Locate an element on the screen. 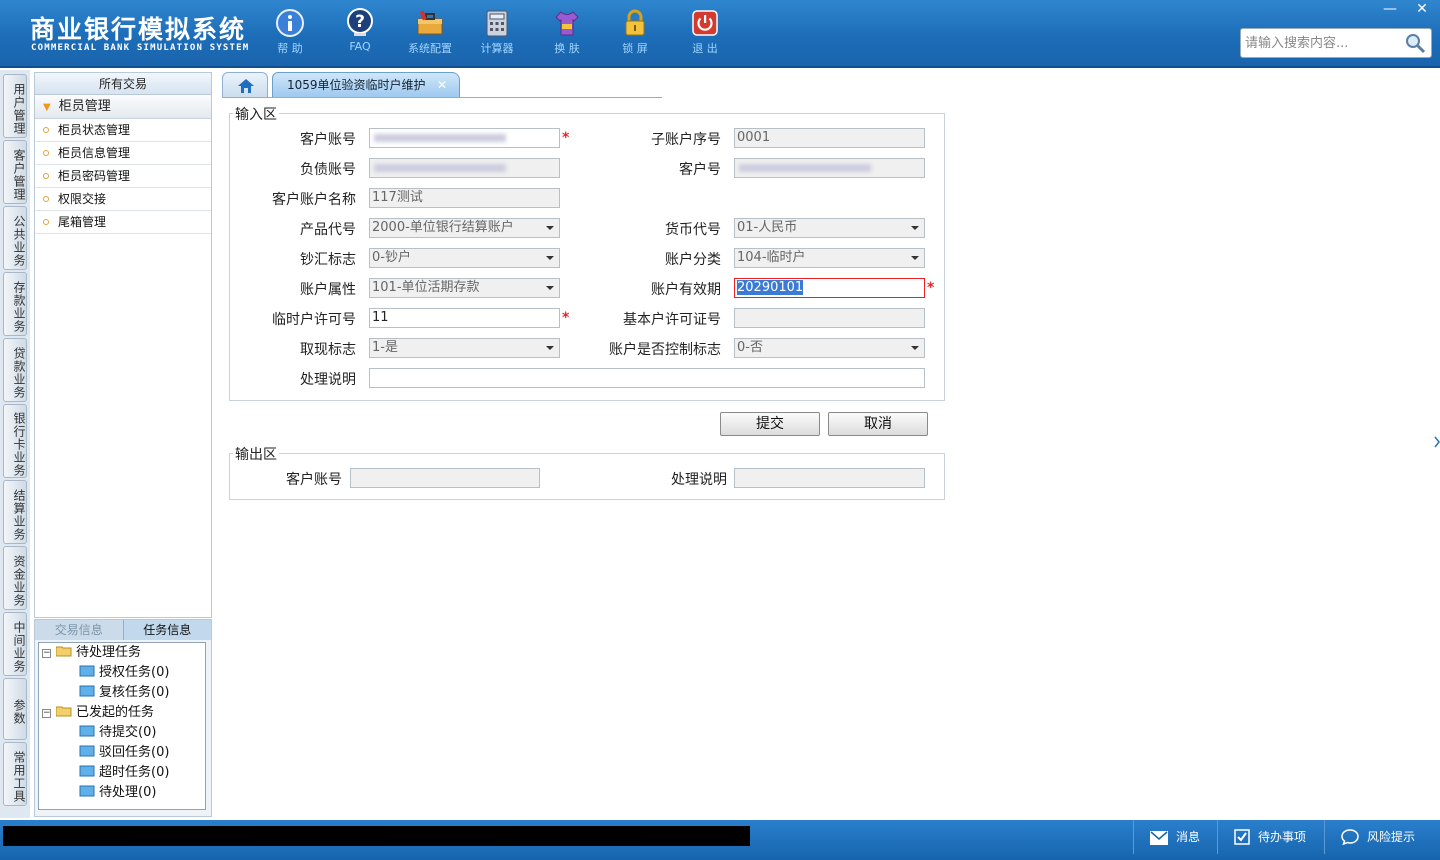 This screenshot has height=860, width=1440. tree-node-rejected: 驳回任务(0) is located at coordinates (124, 753).